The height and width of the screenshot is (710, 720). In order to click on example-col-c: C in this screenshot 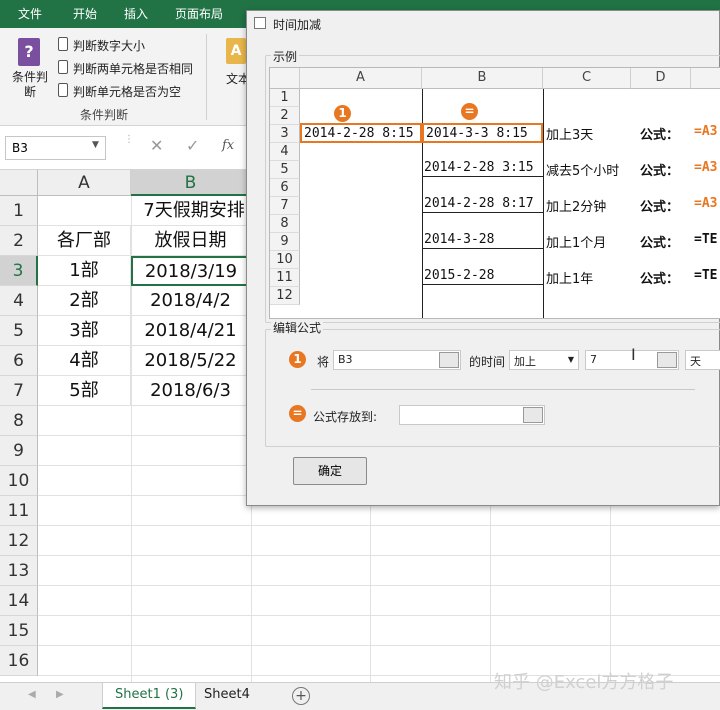, I will do `click(587, 78)`.